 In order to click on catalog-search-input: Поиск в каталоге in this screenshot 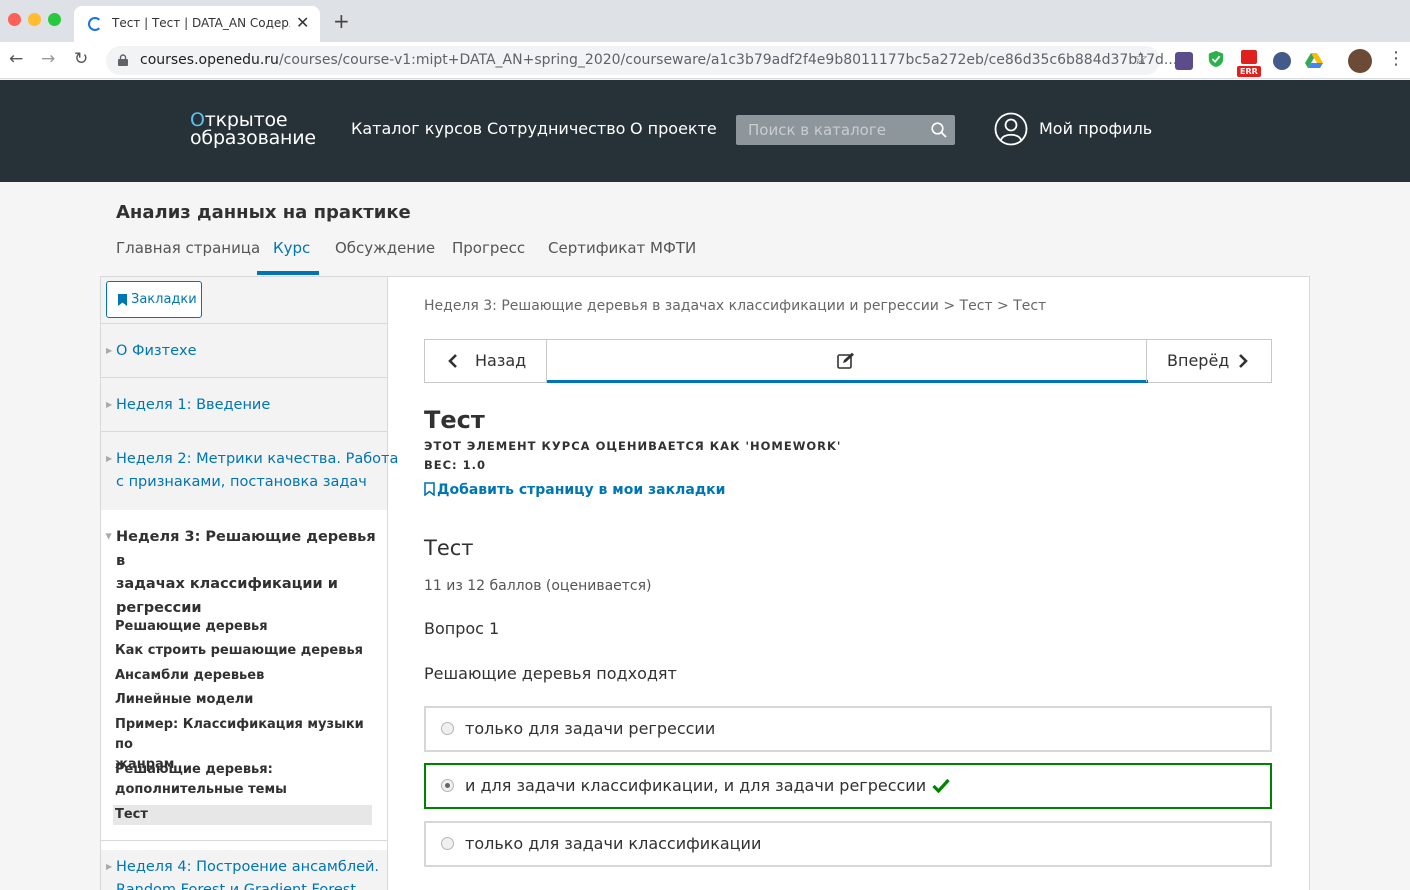, I will do `click(845, 130)`.